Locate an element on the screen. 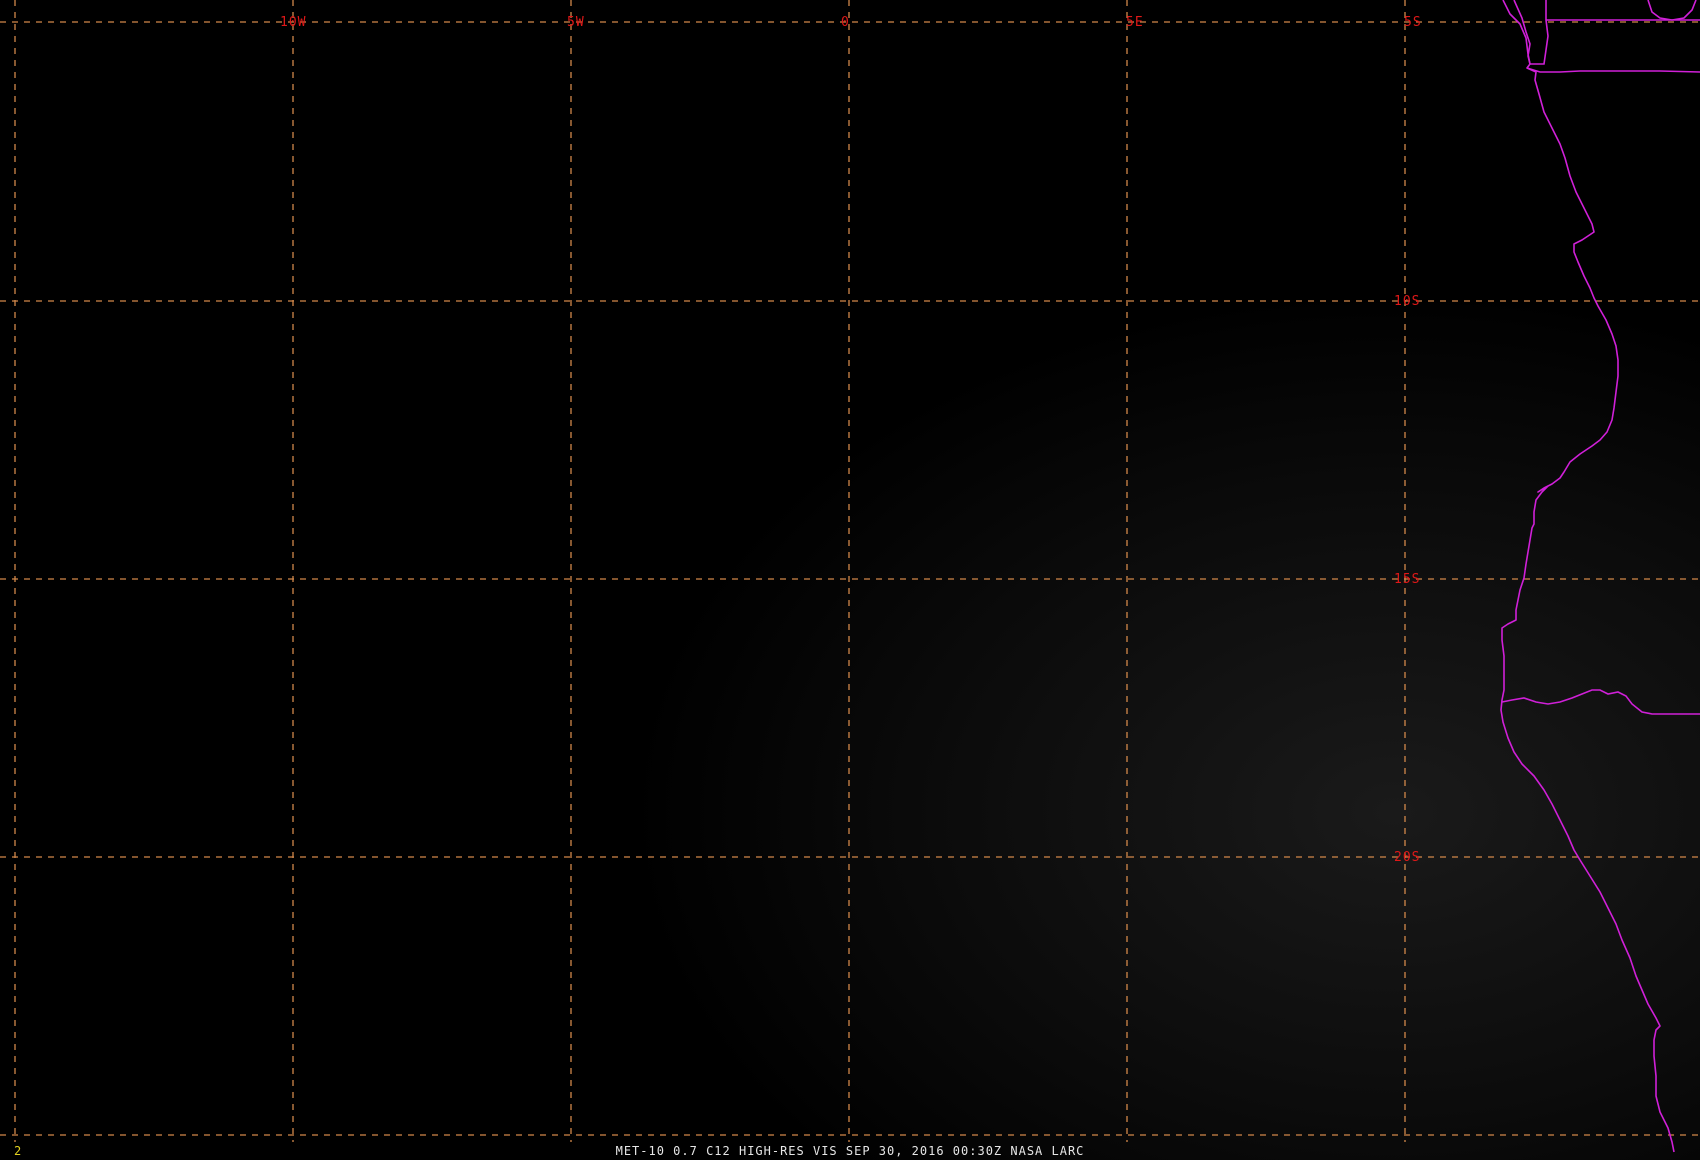 The image size is (1700, 1160). lat-label-5s: 5S is located at coordinates (1413, 22).